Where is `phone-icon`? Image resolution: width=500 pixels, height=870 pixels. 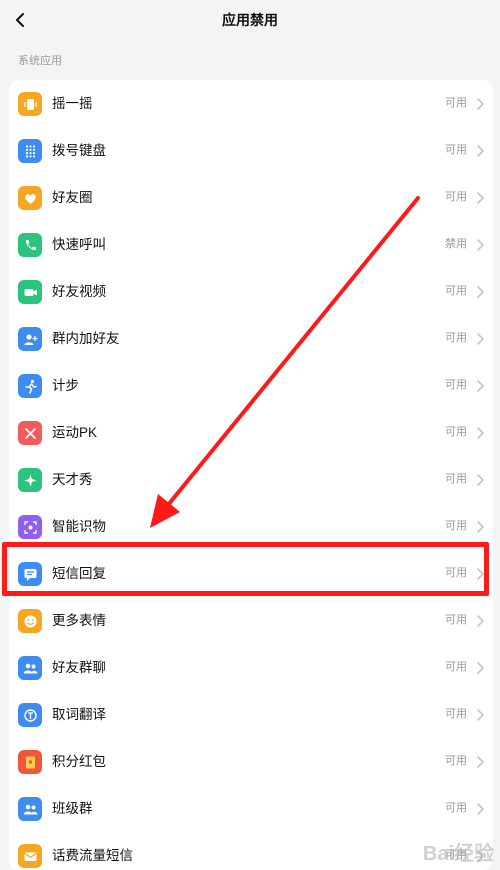 phone-icon is located at coordinates (30, 245).